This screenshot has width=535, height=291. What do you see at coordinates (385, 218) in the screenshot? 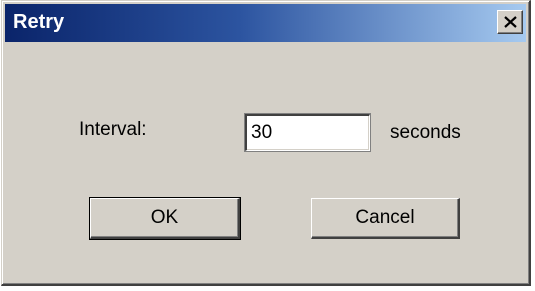
I see `cancel-button: Cancel` at bounding box center [385, 218].